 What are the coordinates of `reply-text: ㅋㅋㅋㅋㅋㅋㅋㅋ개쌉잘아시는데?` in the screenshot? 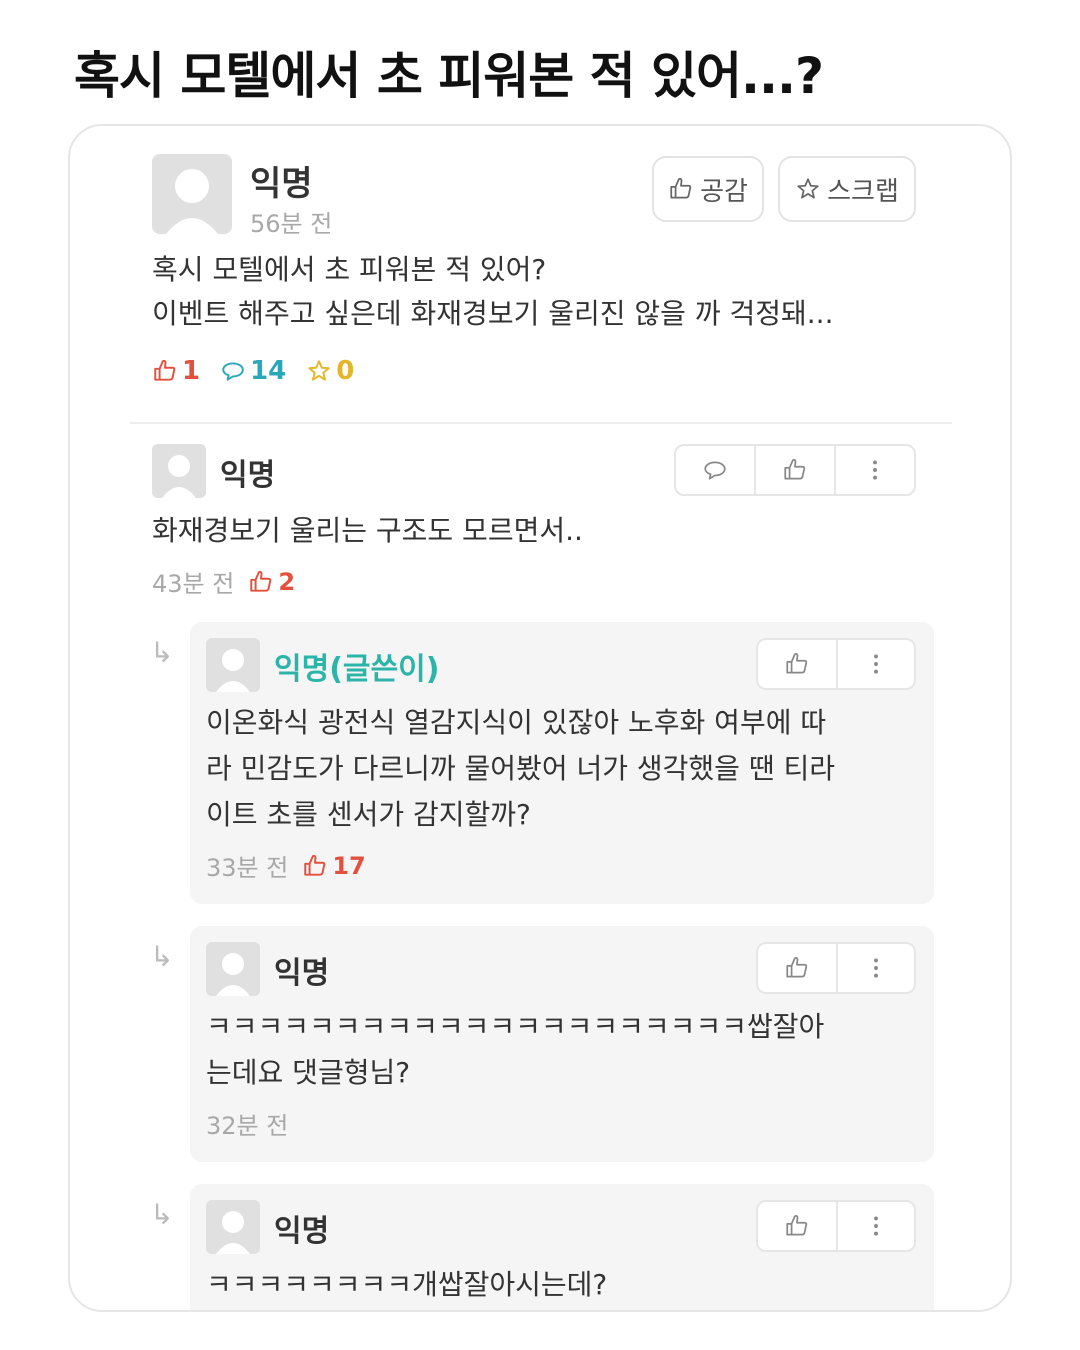 It's located at (566, 1285).